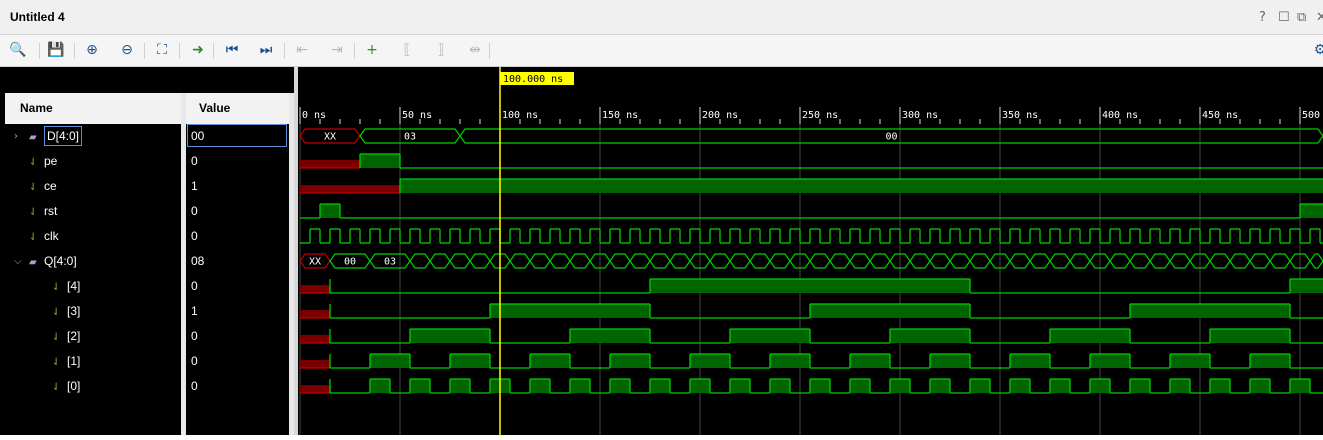 This screenshot has width=1323, height=440. I want to click on zoom-in-icon: ⊕, so click(92, 50).